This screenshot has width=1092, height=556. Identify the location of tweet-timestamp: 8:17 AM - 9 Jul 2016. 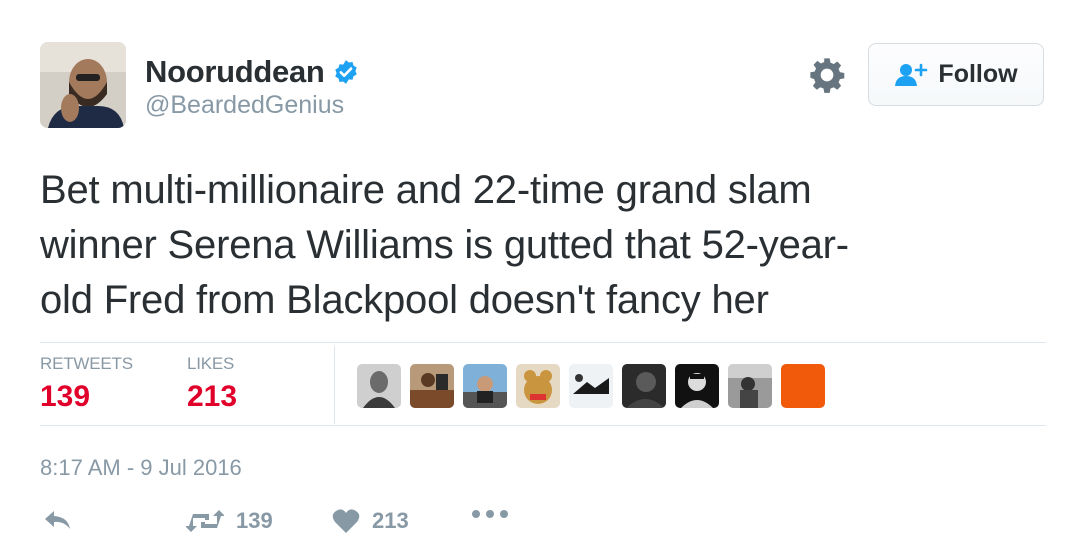
(141, 468).